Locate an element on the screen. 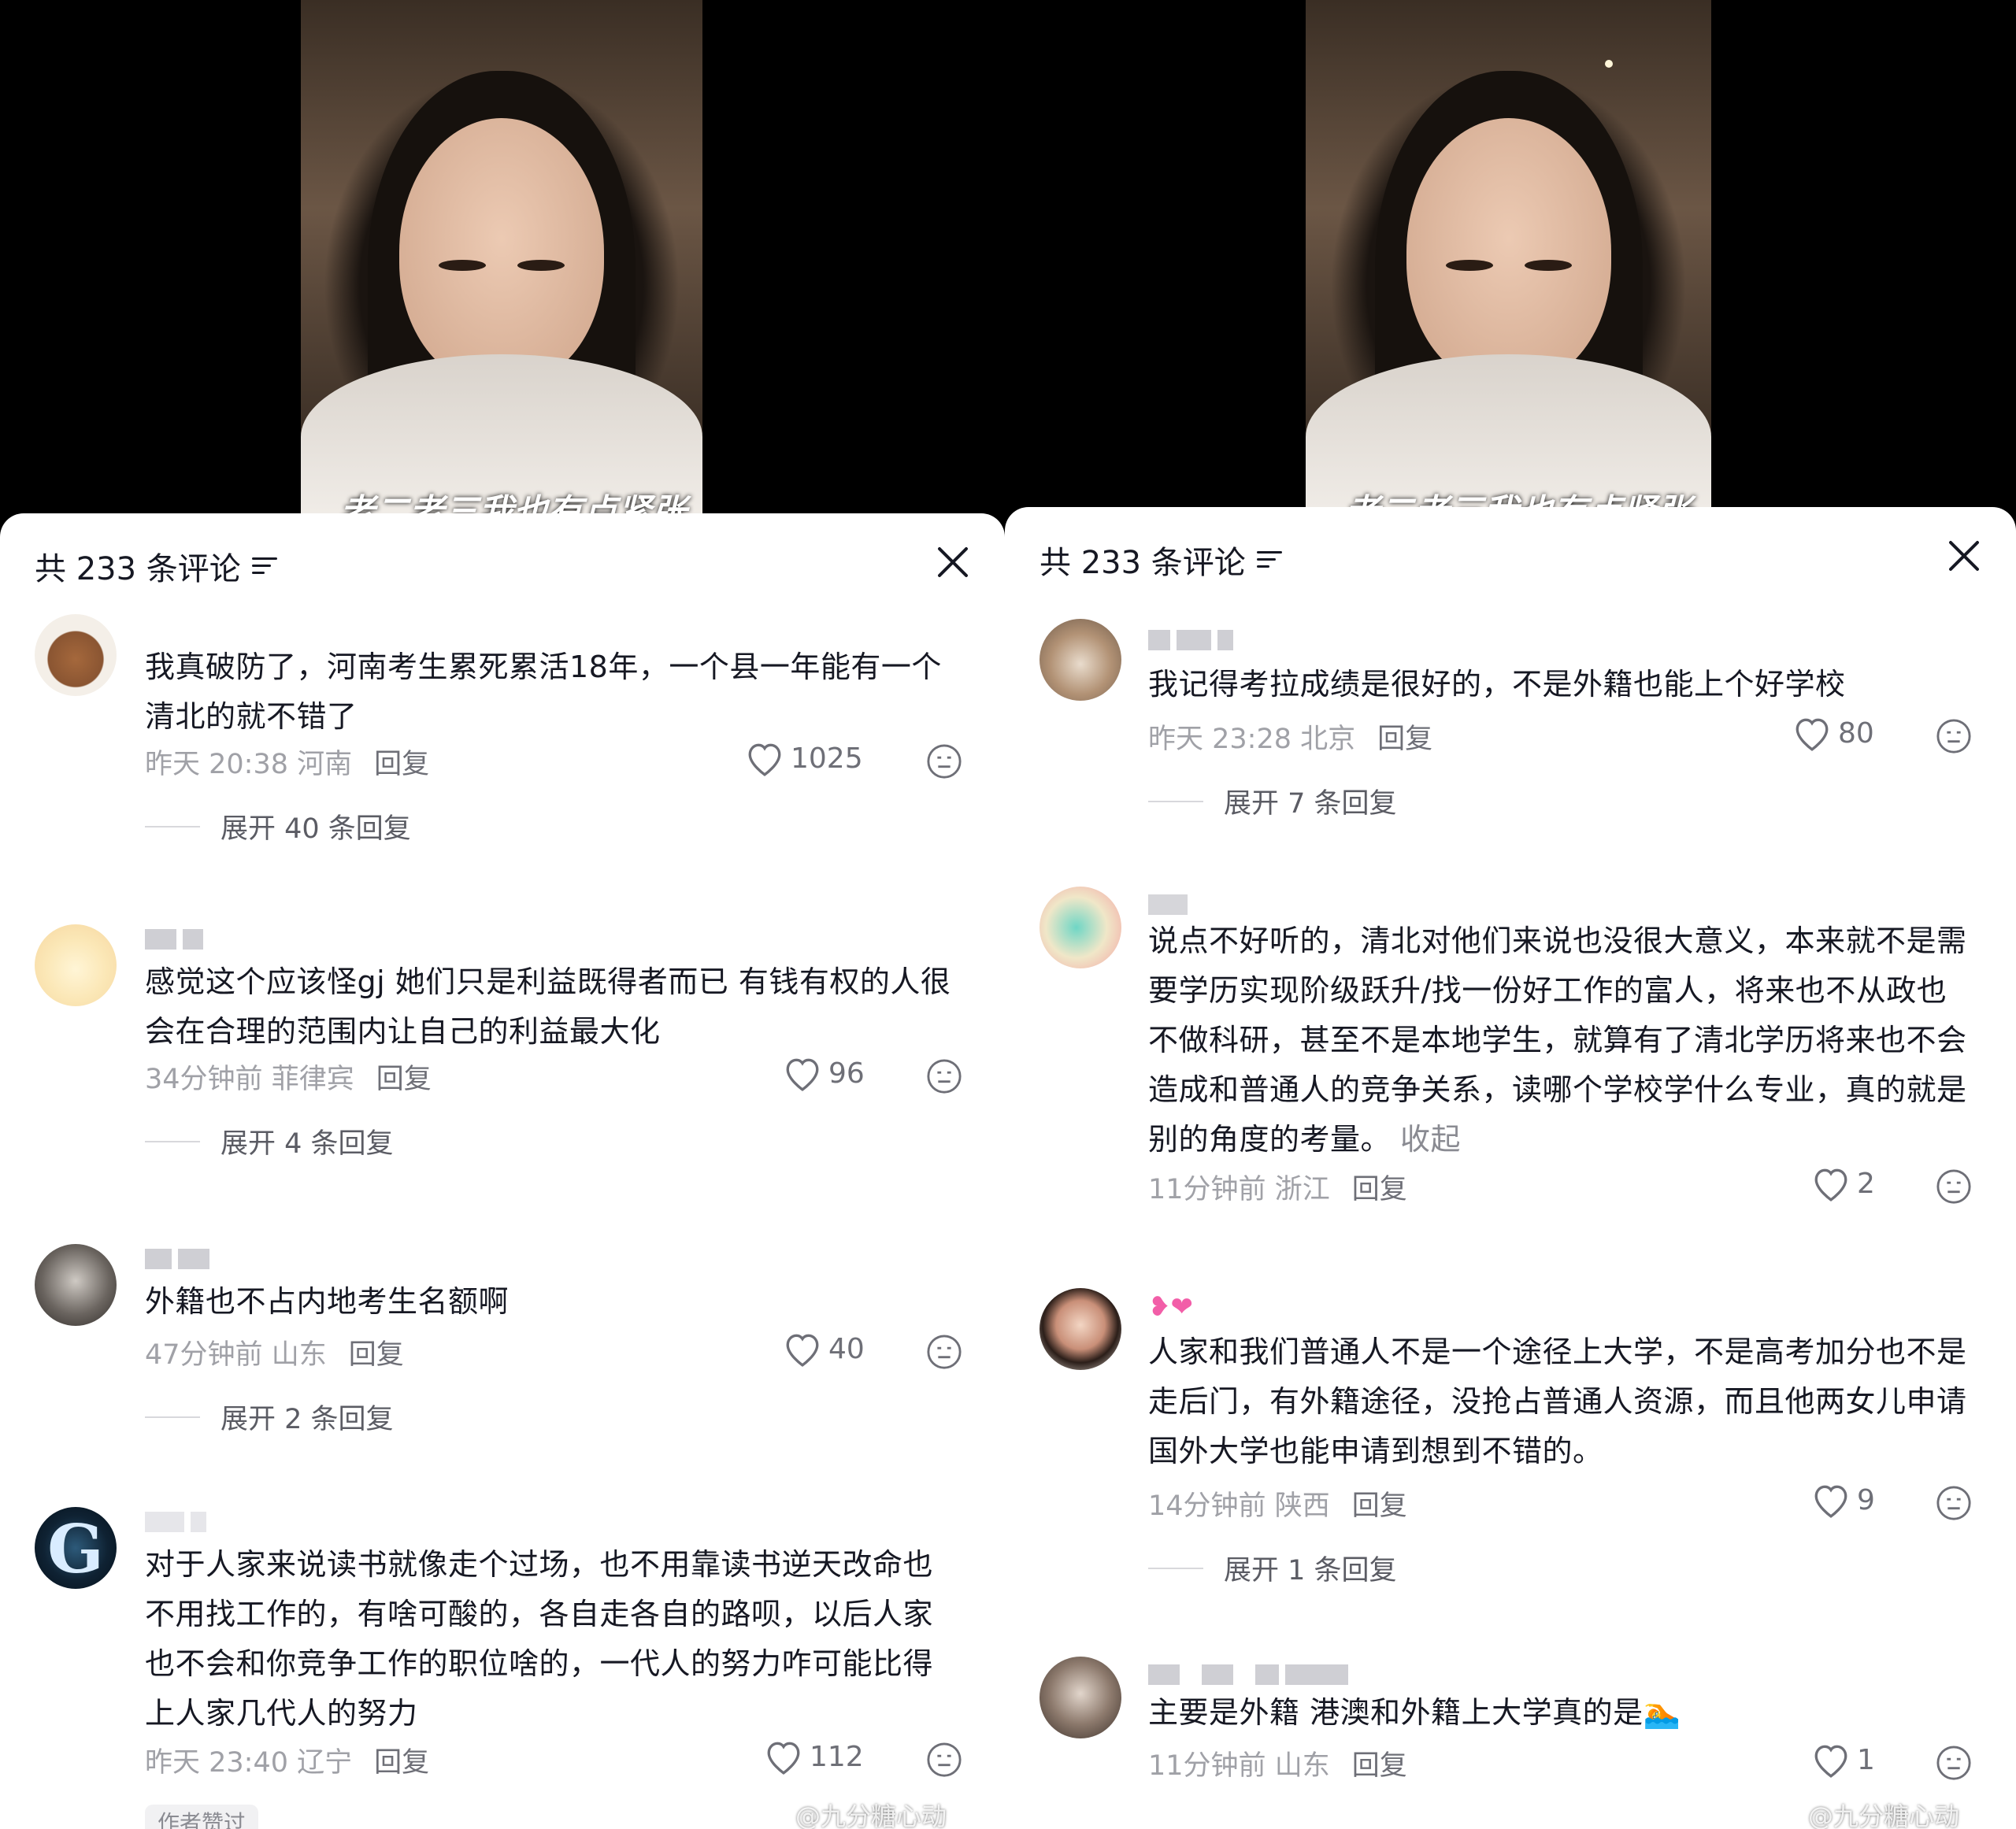 The height and width of the screenshot is (1829, 2016). comment-text: 外籍也不占内地考生名额啊 is located at coordinates (327, 1301).